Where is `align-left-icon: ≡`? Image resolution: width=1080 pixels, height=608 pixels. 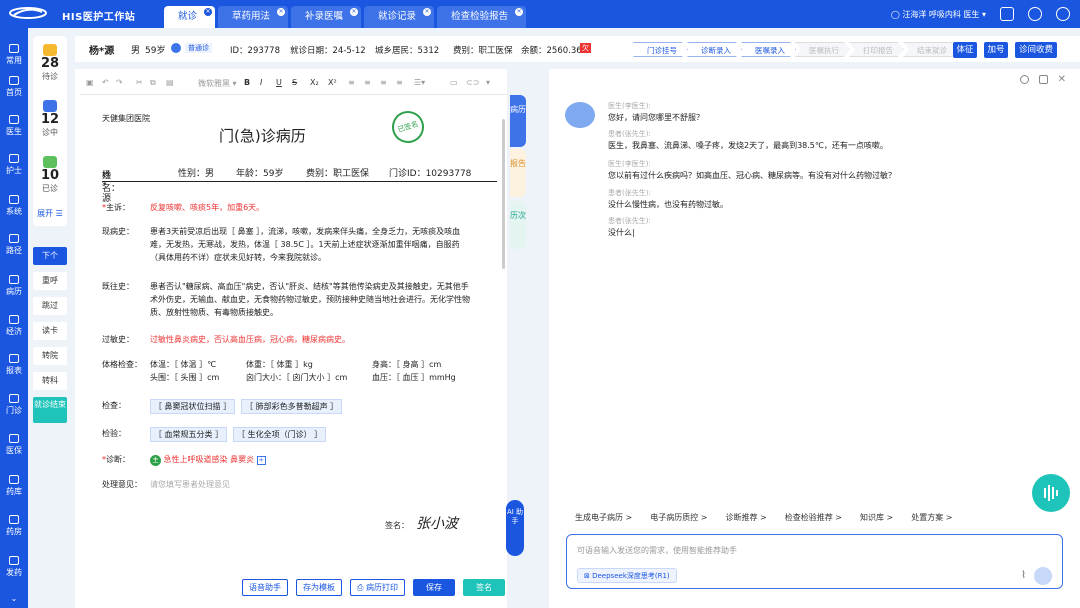 align-left-icon: ≡ is located at coordinates (351, 82).